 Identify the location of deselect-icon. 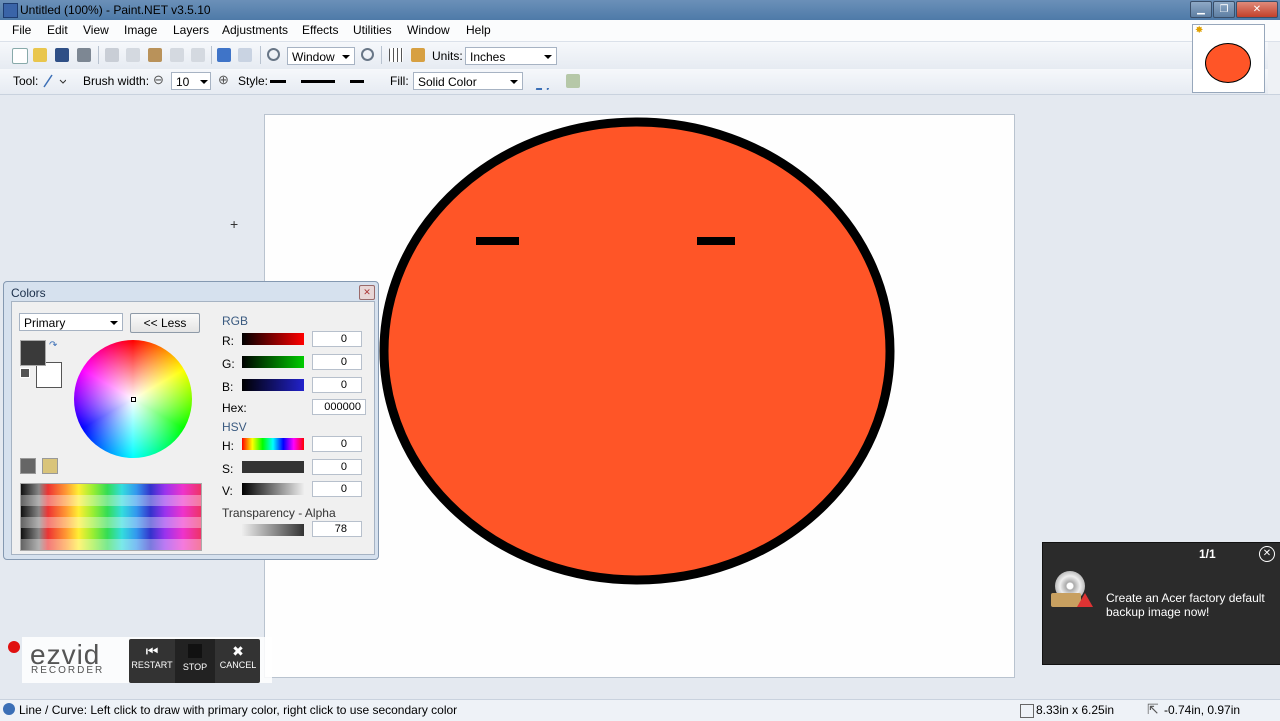
(198, 55).